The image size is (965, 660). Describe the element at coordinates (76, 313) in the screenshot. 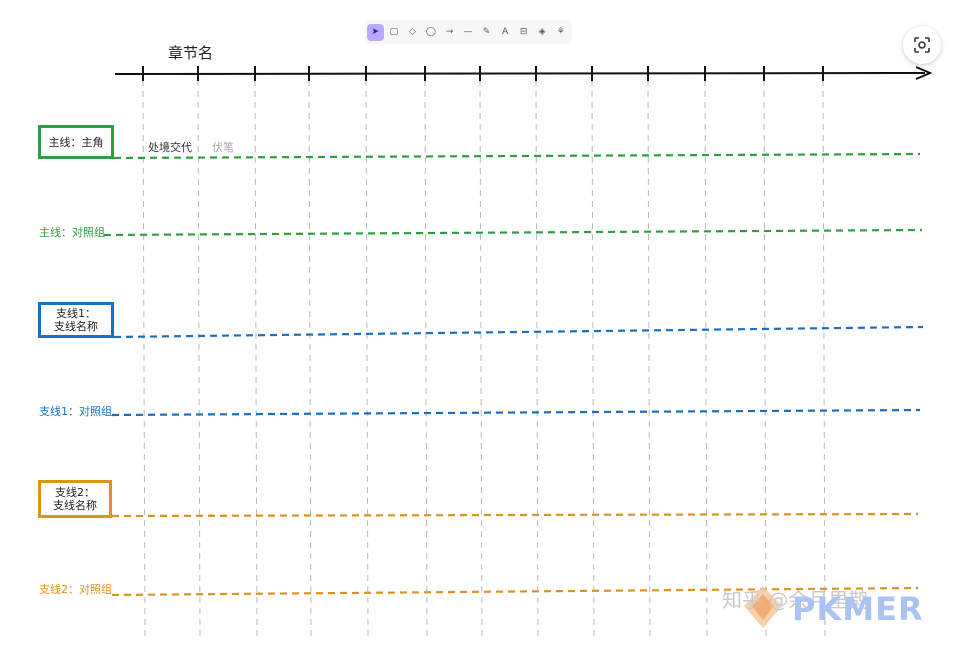

I see `branch1-line-label-line1: 支线1：` at that location.